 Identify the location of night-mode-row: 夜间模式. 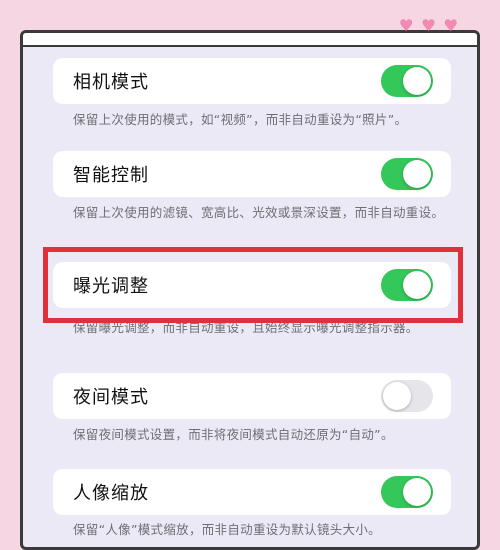
(252, 396).